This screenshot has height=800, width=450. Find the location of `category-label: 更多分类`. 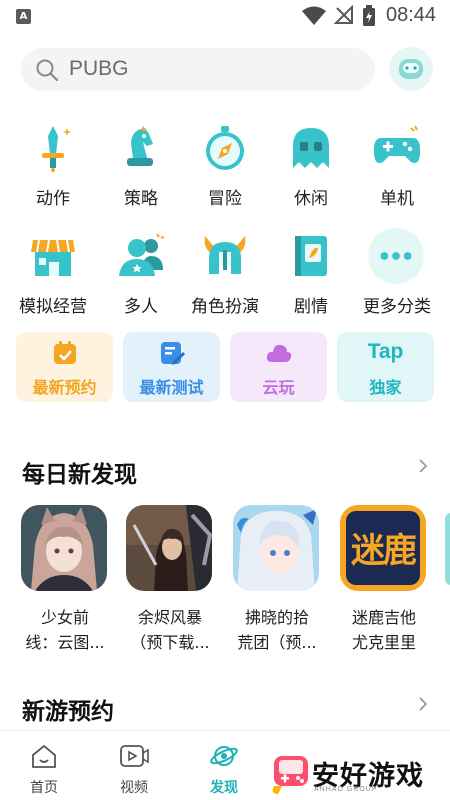

category-label: 更多分类 is located at coordinates (397, 307).